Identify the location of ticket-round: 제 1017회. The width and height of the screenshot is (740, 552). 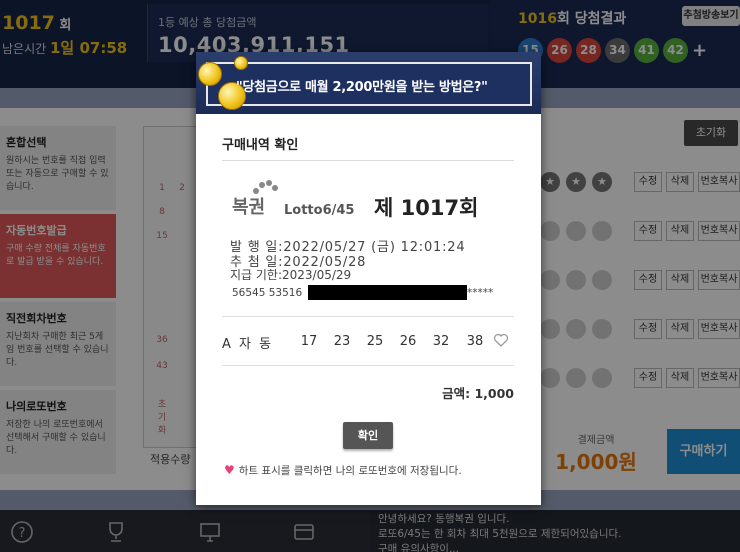
(426, 208).